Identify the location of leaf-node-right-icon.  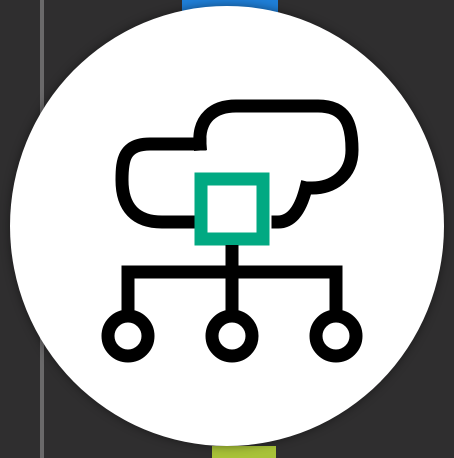
(336, 336).